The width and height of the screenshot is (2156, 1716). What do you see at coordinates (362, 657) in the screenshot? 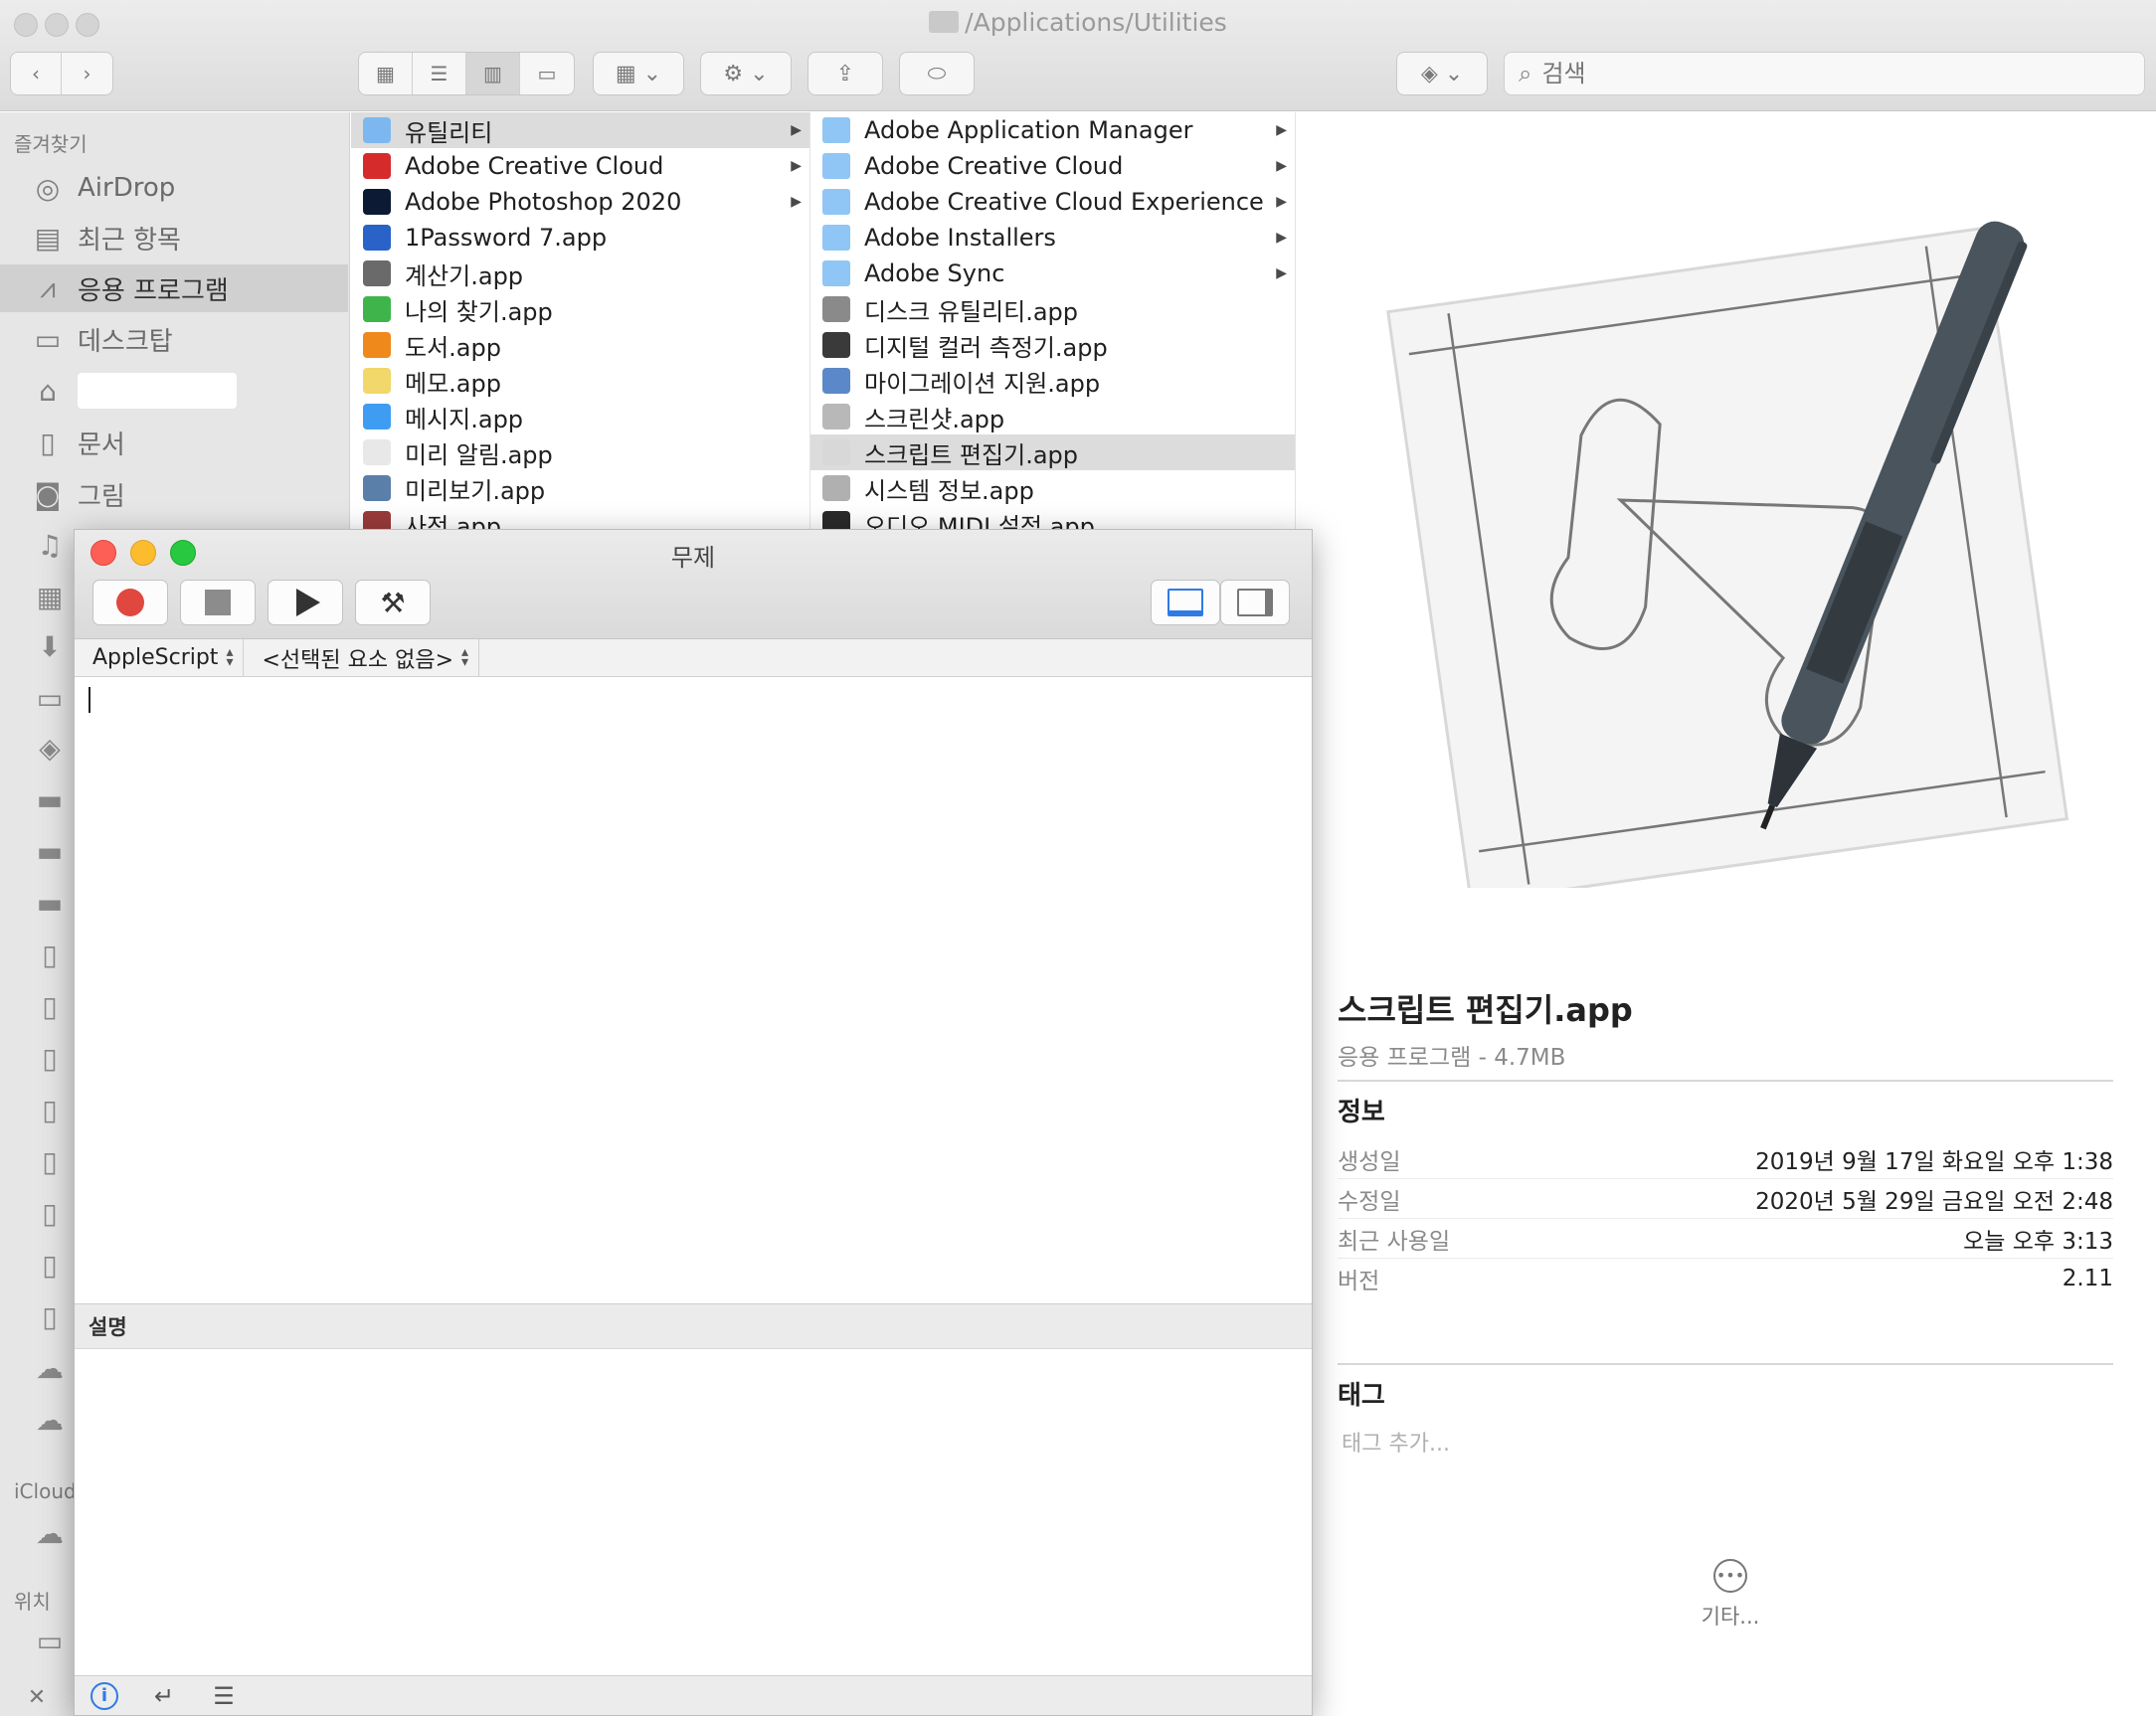
I see `element-popup: <선택된 요소 없음> ▴ ▾` at bounding box center [362, 657].